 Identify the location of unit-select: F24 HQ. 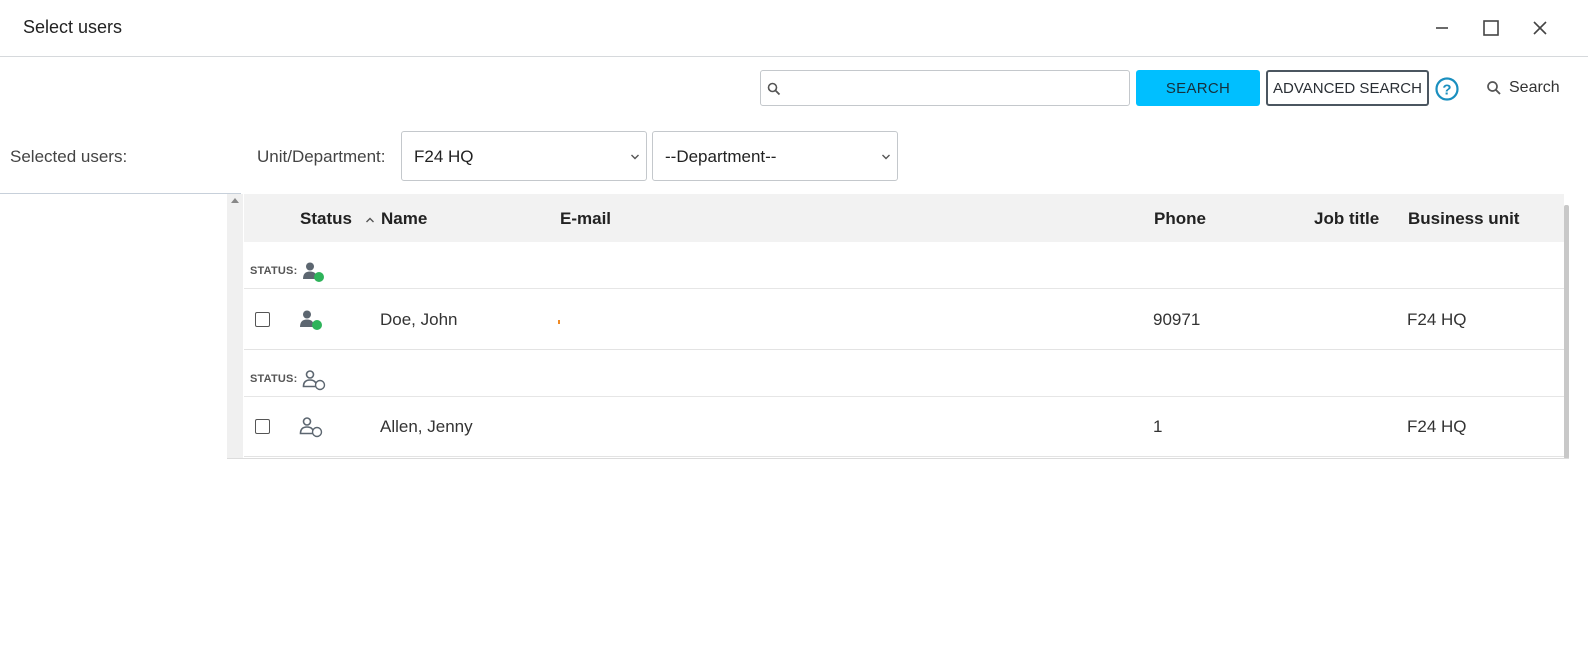
(524, 156).